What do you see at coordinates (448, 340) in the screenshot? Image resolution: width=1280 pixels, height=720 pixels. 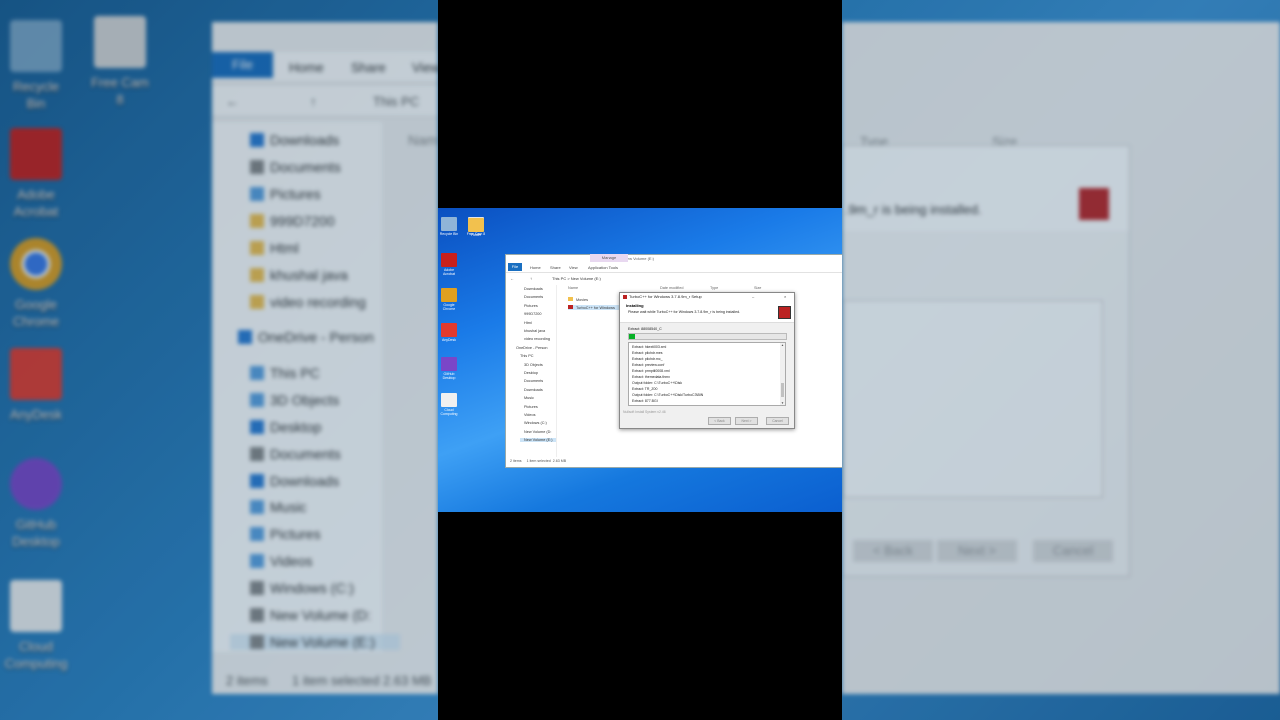 I see `desktop-icon-label: AnyDesk` at bounding box center [448, 340].